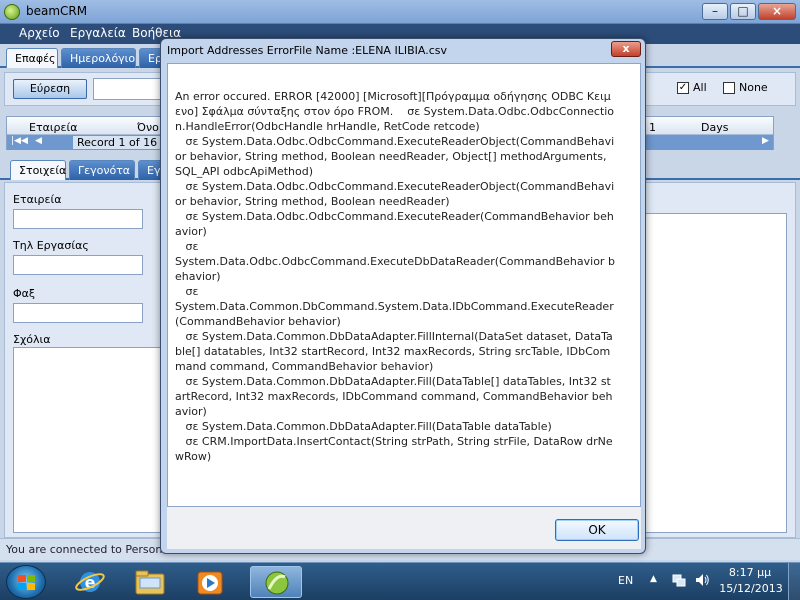 This screenshot has height=600, width=800. What do you see at coordinates (117, 142) in the screenshot?
I see `record-counter: Record 1 of 16` at bounding box center [117, 142].